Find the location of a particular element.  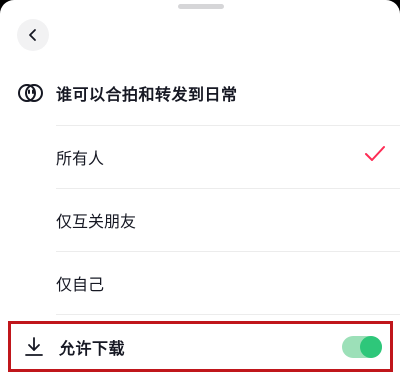

allow-download-row: 允许下载 is located at coordinates (200, 346).